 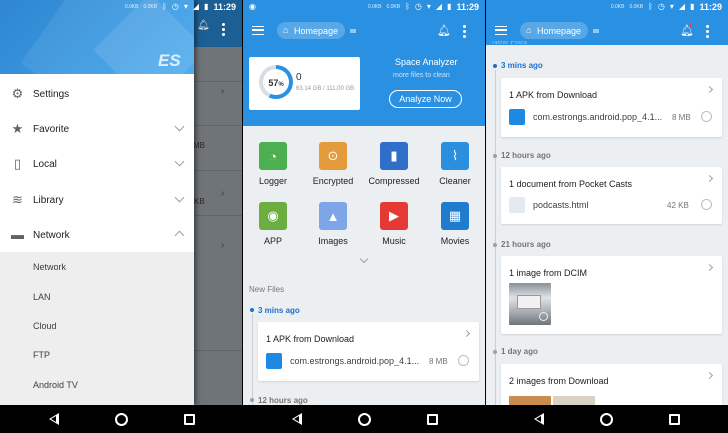 What do you see at coordinates (394, 230) in the screenshot?
I see `category-music: ▶ Music` at bounding box center [394, 230].